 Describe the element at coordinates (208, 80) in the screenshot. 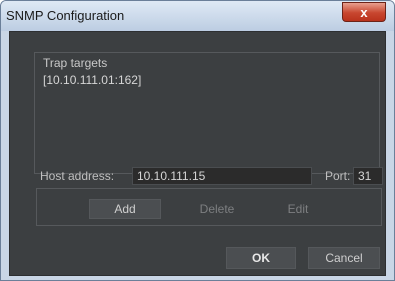

I see `trap-target-item: [10.10.111.01:162]` at that location.